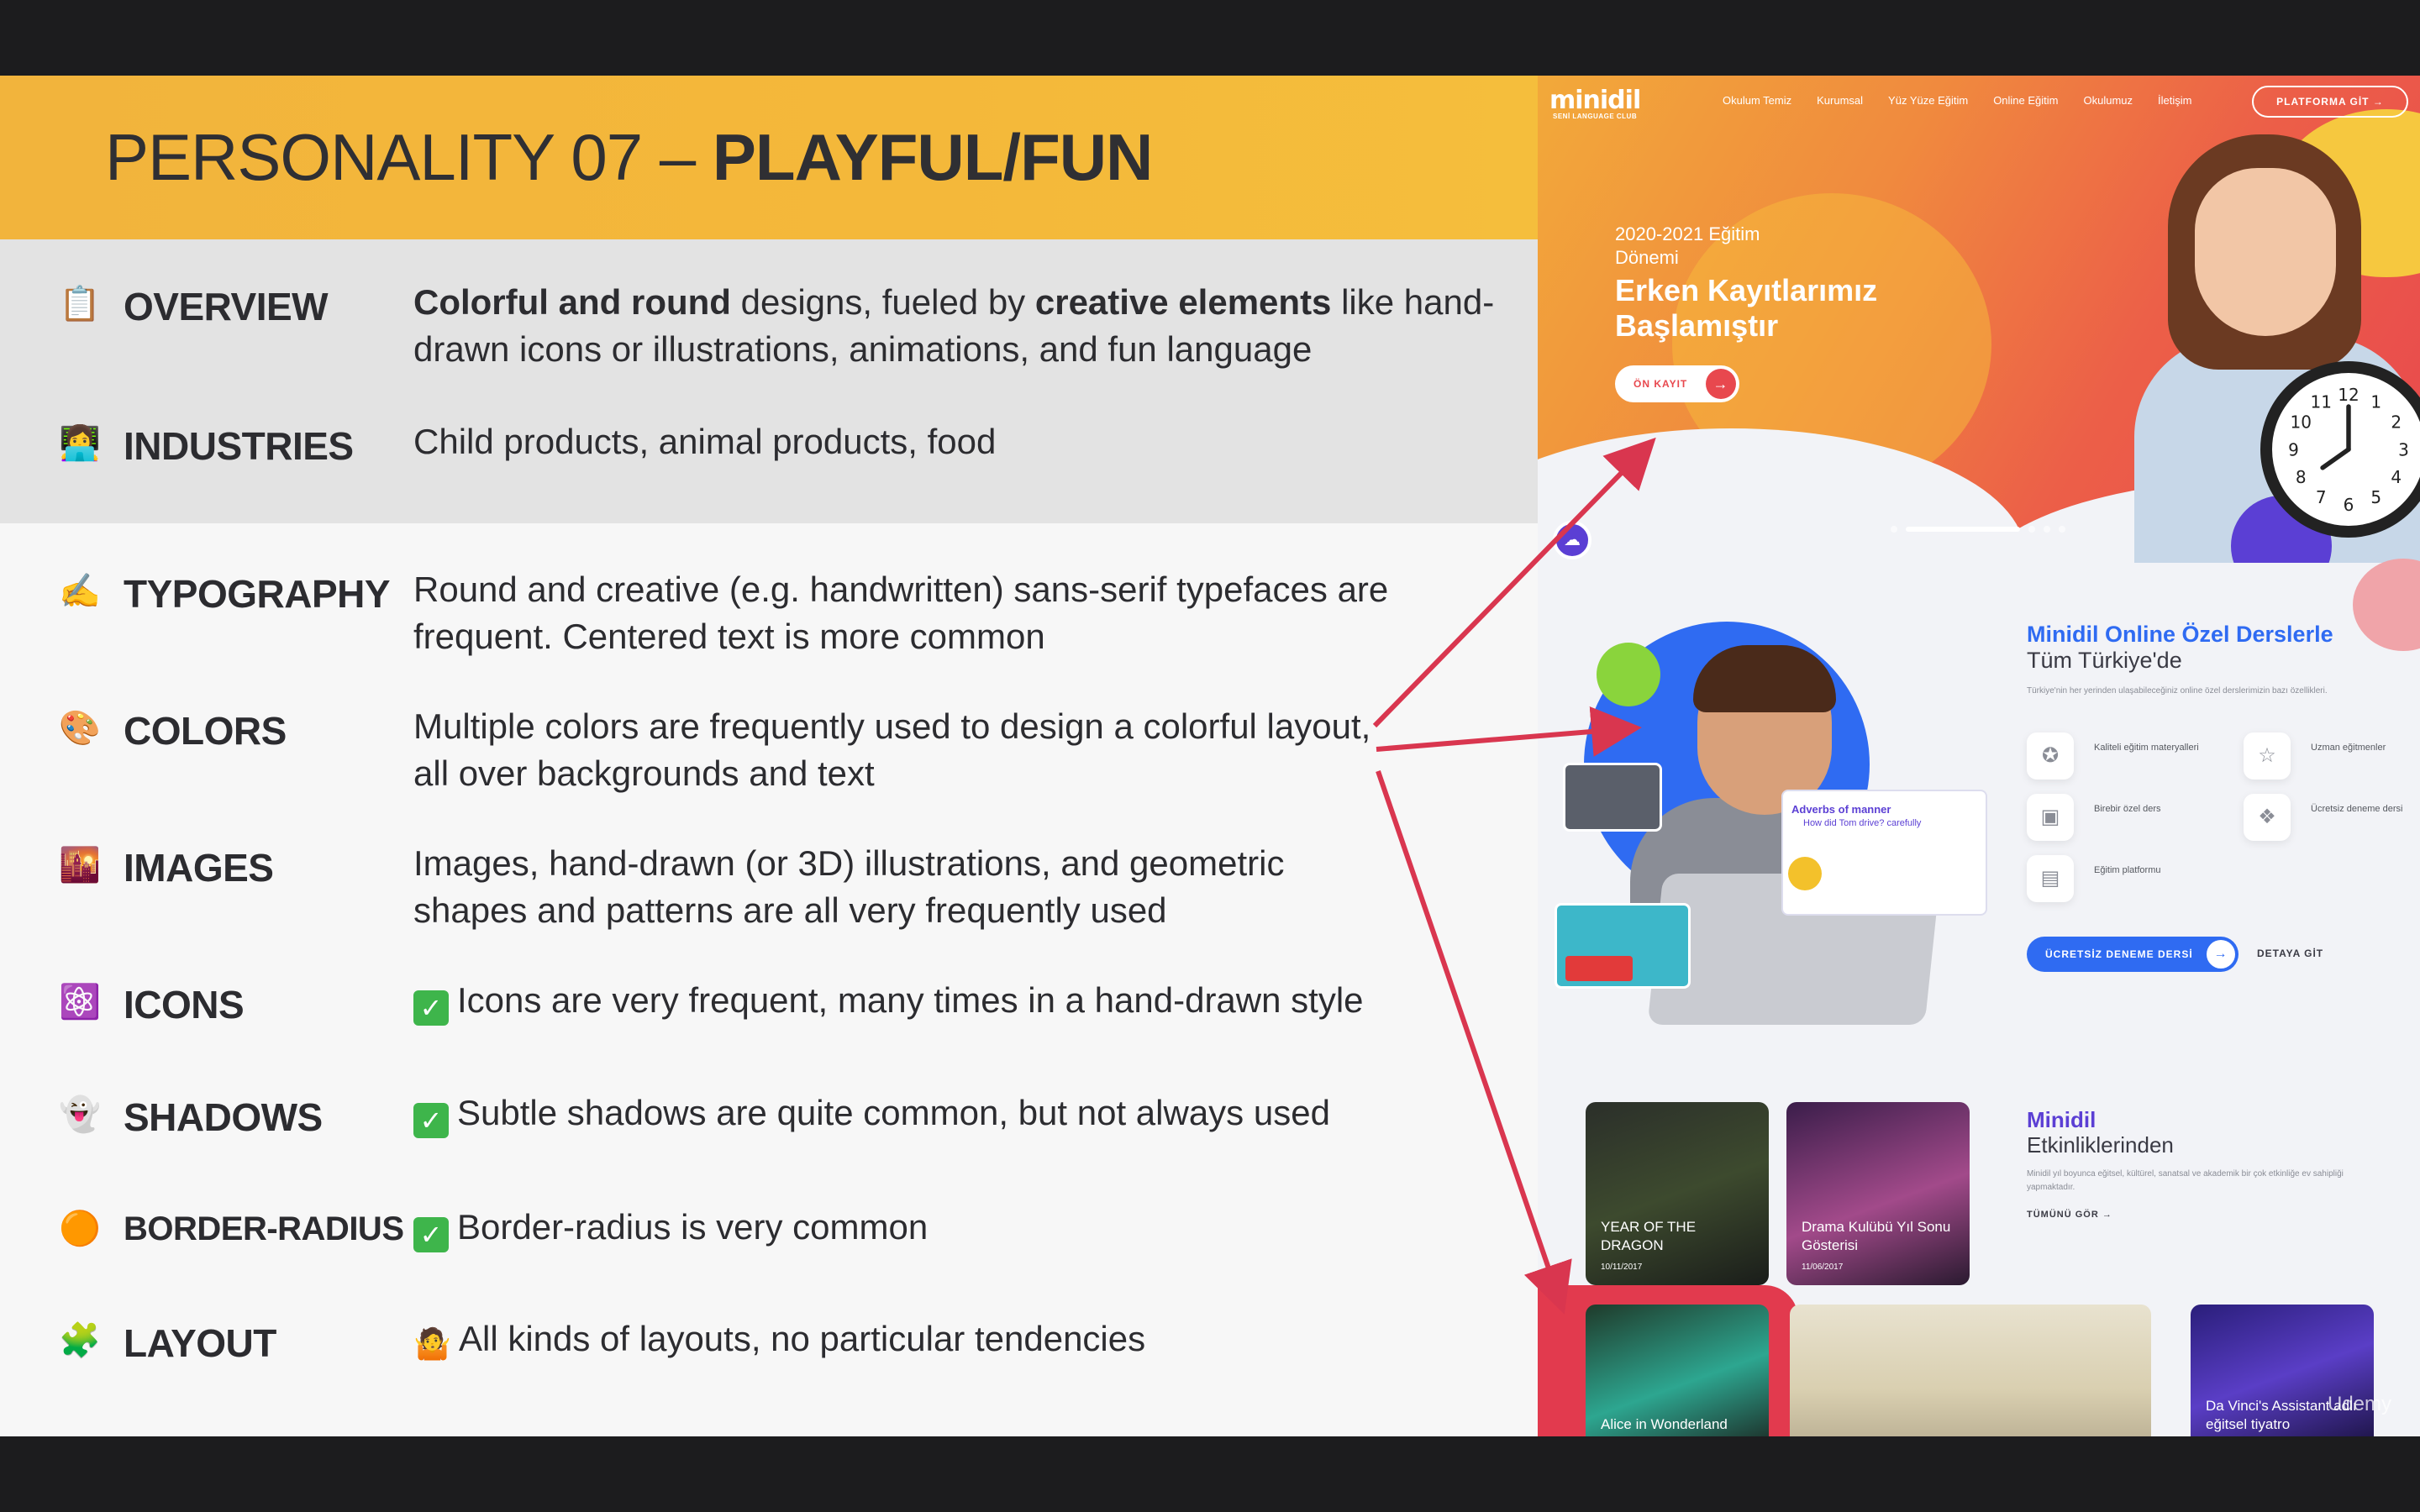  What do you see at coordinates (2147, 748) in the screenshot?
I see `feature-label: Kaliteli eğitim materyalleri` at bounding box center [2147, 748].